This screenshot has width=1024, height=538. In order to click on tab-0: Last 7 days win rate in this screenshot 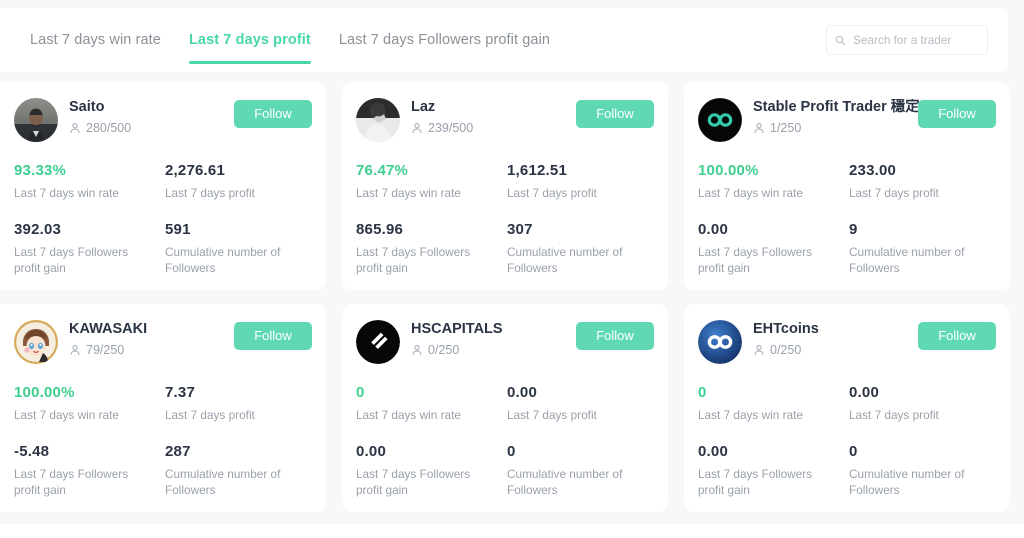, I will do `click(95, 40)`.